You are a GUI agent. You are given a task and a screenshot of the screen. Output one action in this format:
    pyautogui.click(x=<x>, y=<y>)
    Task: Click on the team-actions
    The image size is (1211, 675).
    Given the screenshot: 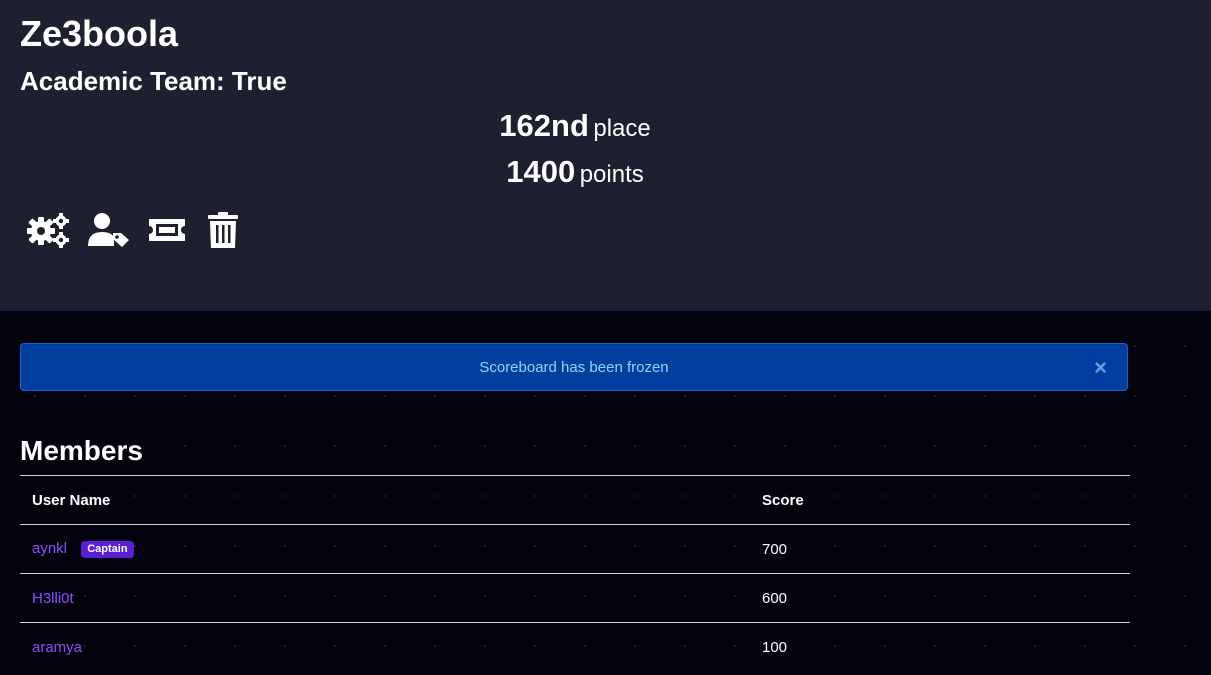 What is the action you would take?
    pyautogui.click(x=146, y=230)
    